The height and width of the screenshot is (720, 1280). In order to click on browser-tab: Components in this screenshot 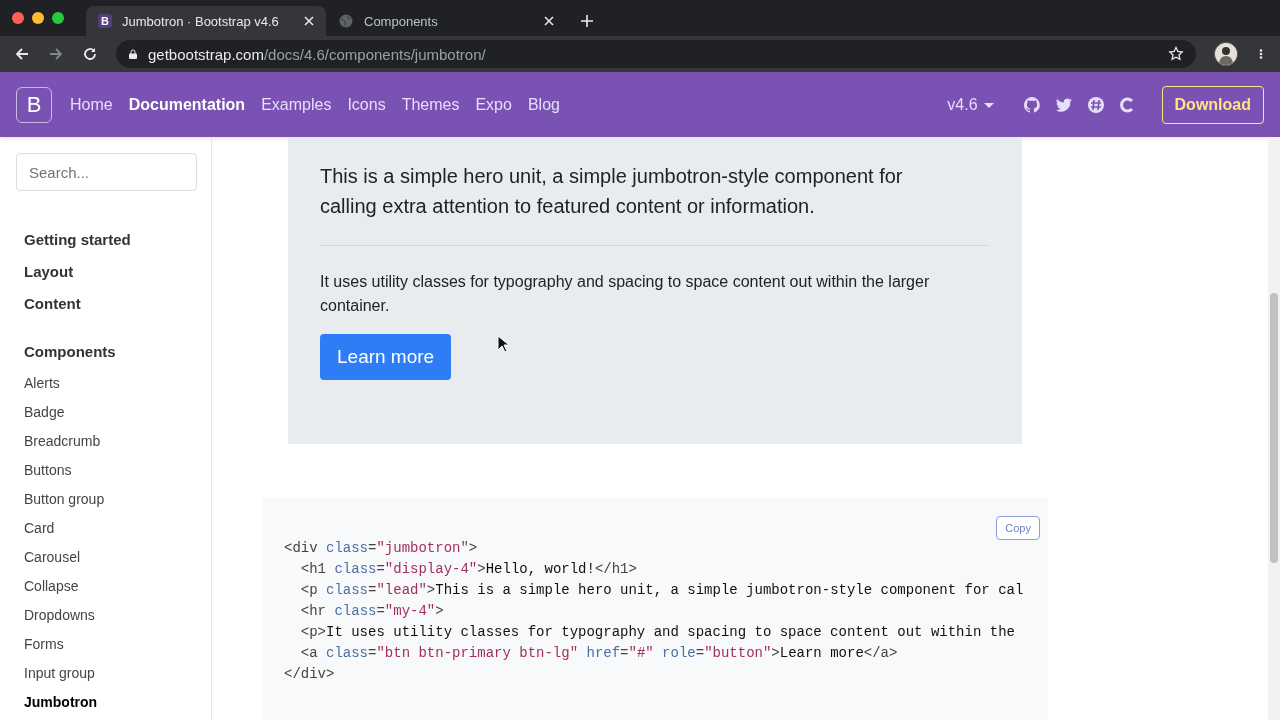, I will do `click(446, 21)`.